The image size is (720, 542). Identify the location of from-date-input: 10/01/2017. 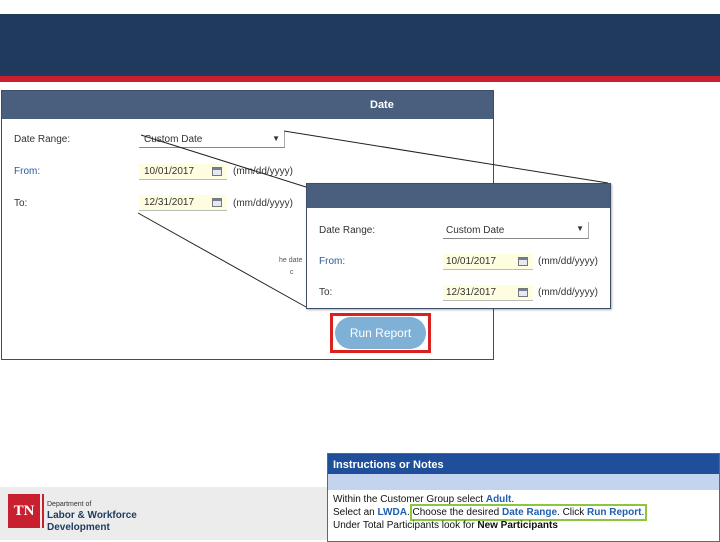
(488, 262).